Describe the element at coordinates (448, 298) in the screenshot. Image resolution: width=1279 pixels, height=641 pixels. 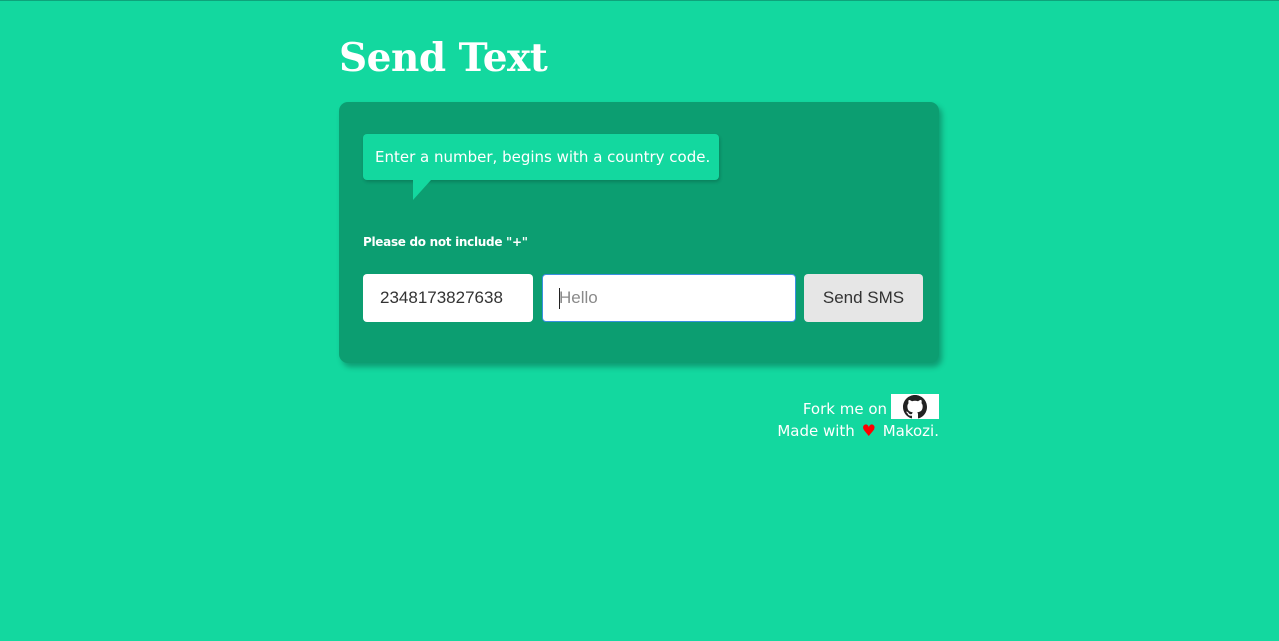
I see `phone-number-input` at that location.